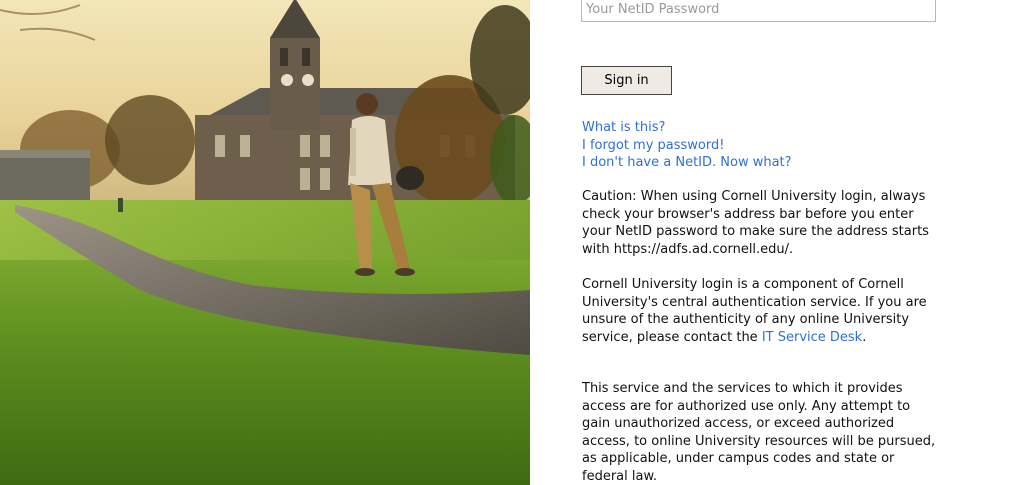 Image resolution: width=1024 pixels, height=485 pixels. I want to click on forgot-password-link: I forgot my password!, so click(687, 146).